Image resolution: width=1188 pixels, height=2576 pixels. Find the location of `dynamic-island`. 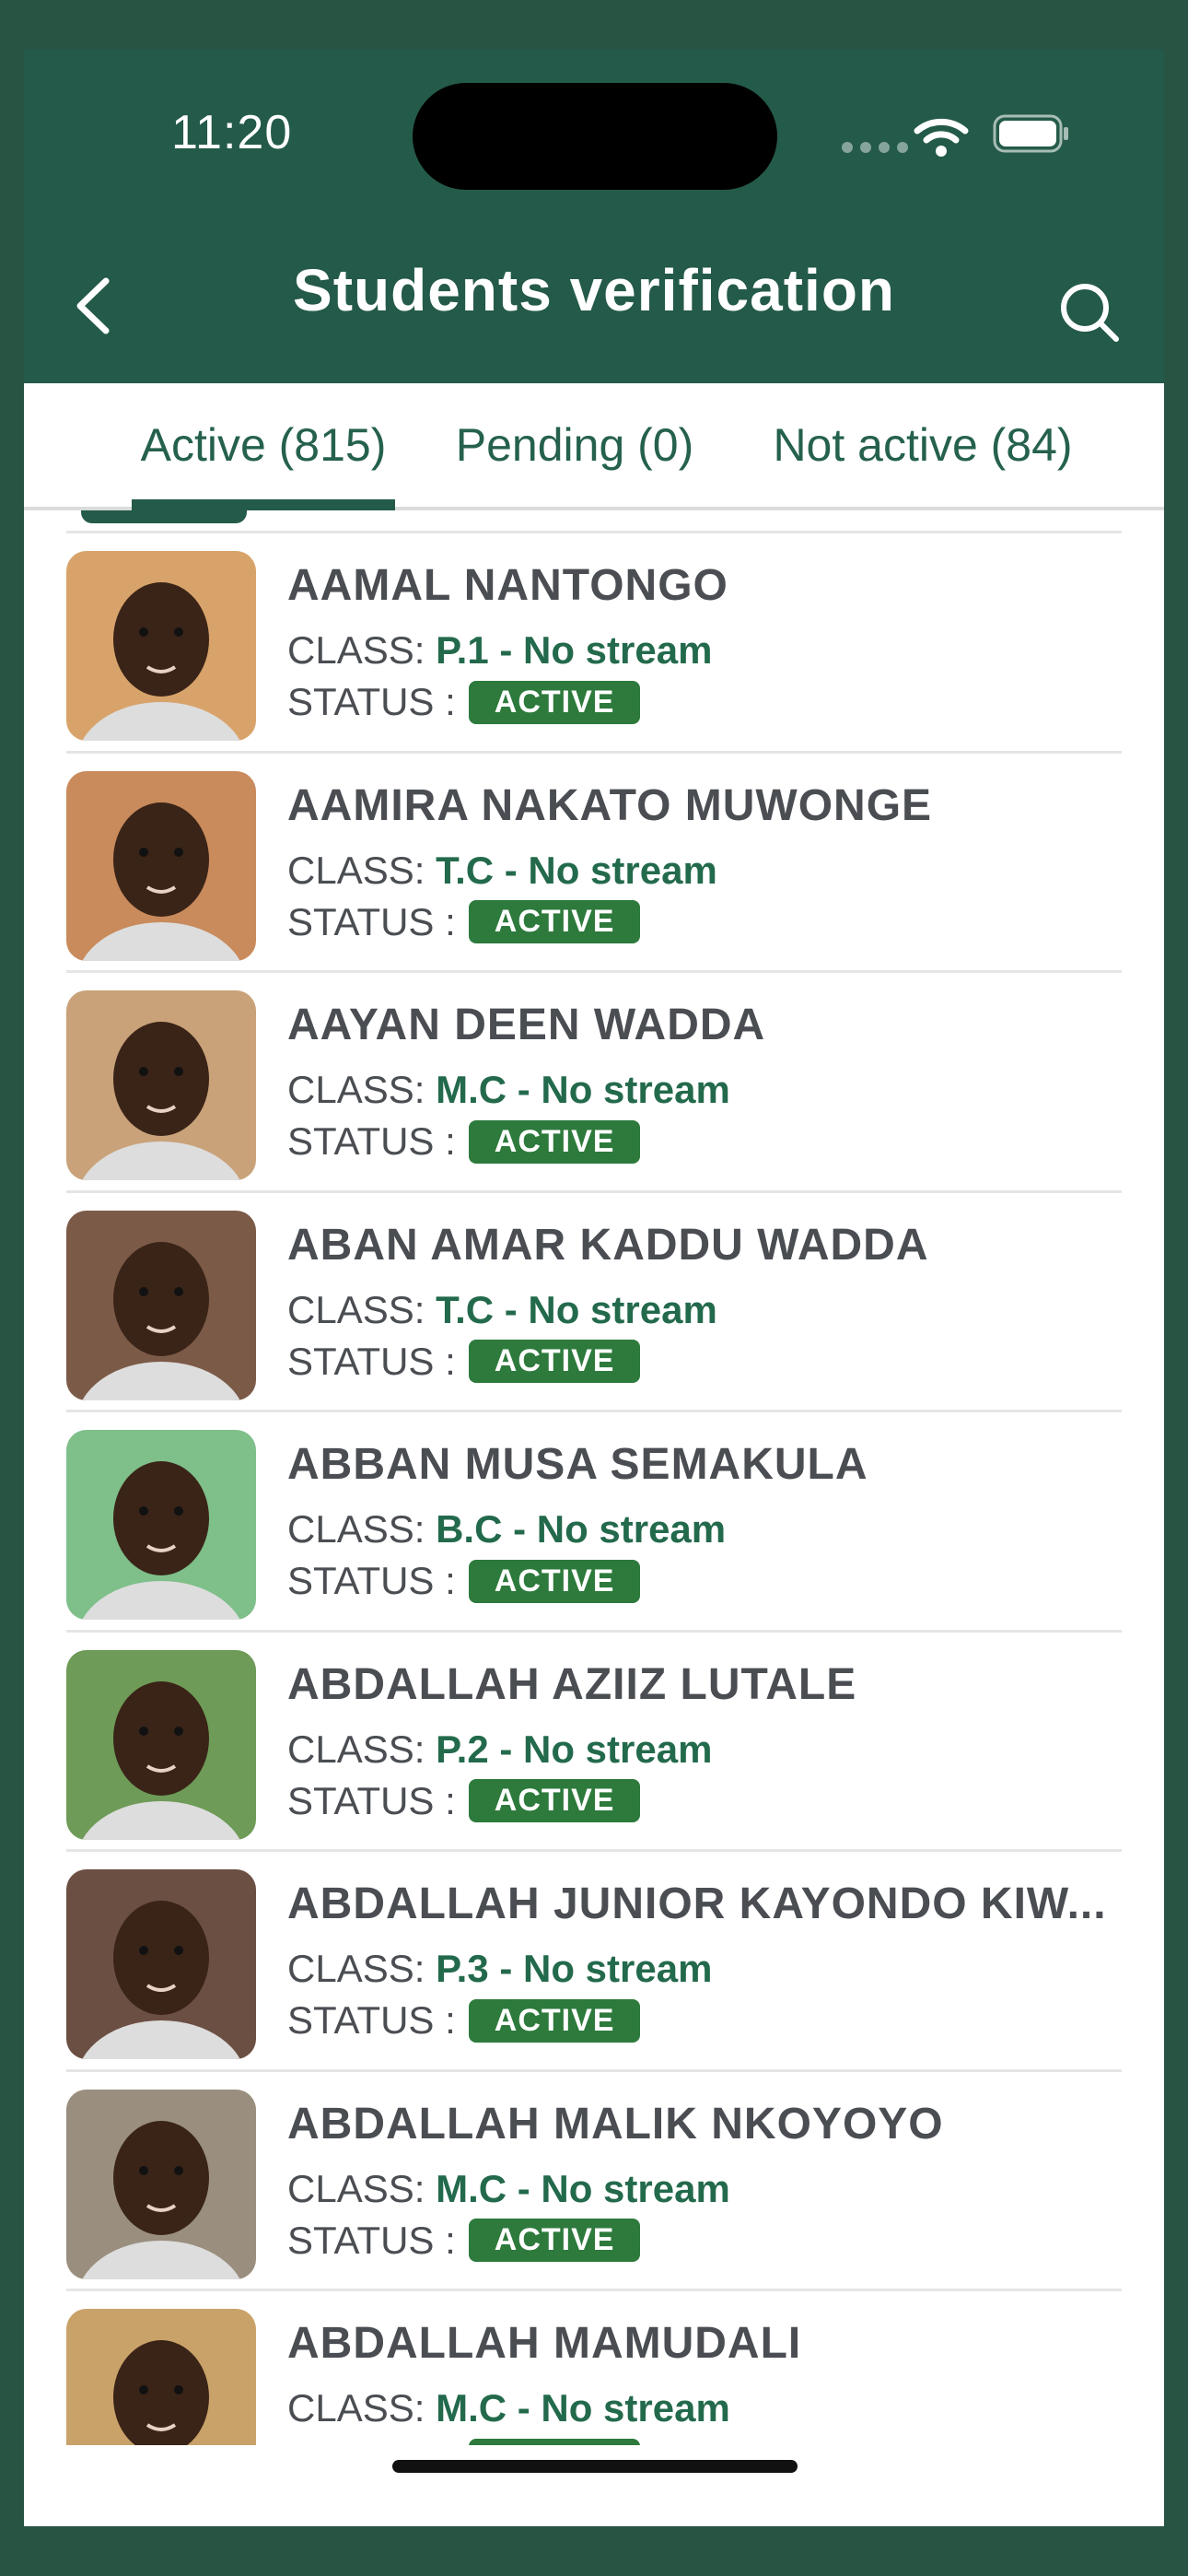

dynamic-island is located at coordinates (595, 136).